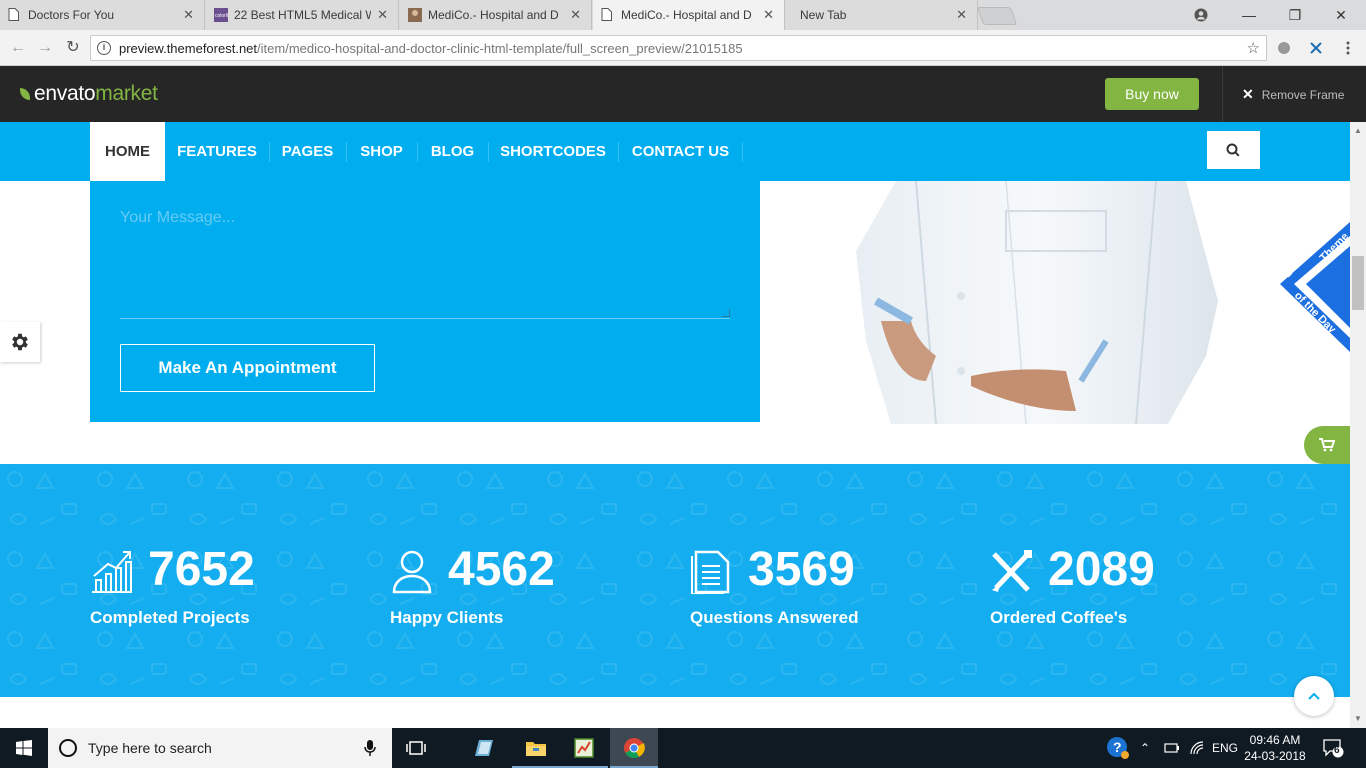 The width and height of the screenshot is (1366, 768). Describe the element at coordinates (1337, 750) in the screenshot. I see `notification-count: 6` at that location.